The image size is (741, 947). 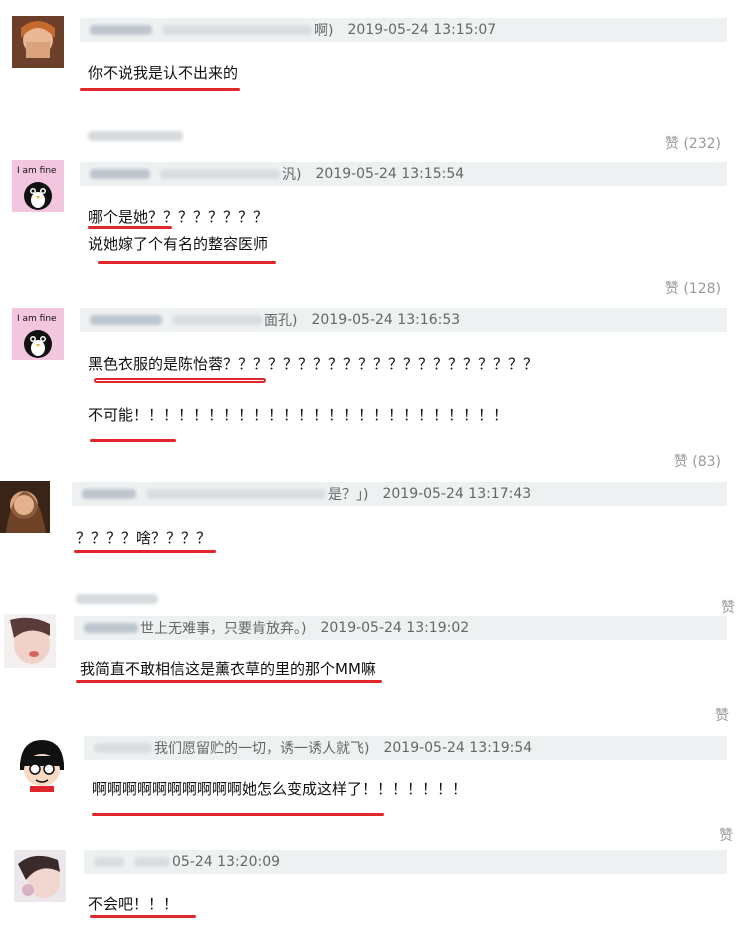 I want to click on comment-meta: 是？」) 2019-05-24 13:17:43, so click(x=399, y=494).